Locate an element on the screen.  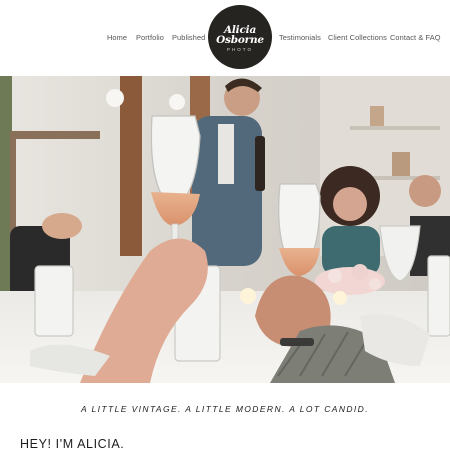
logo-line-3: PHOTO is located at coordinates (240, 49).